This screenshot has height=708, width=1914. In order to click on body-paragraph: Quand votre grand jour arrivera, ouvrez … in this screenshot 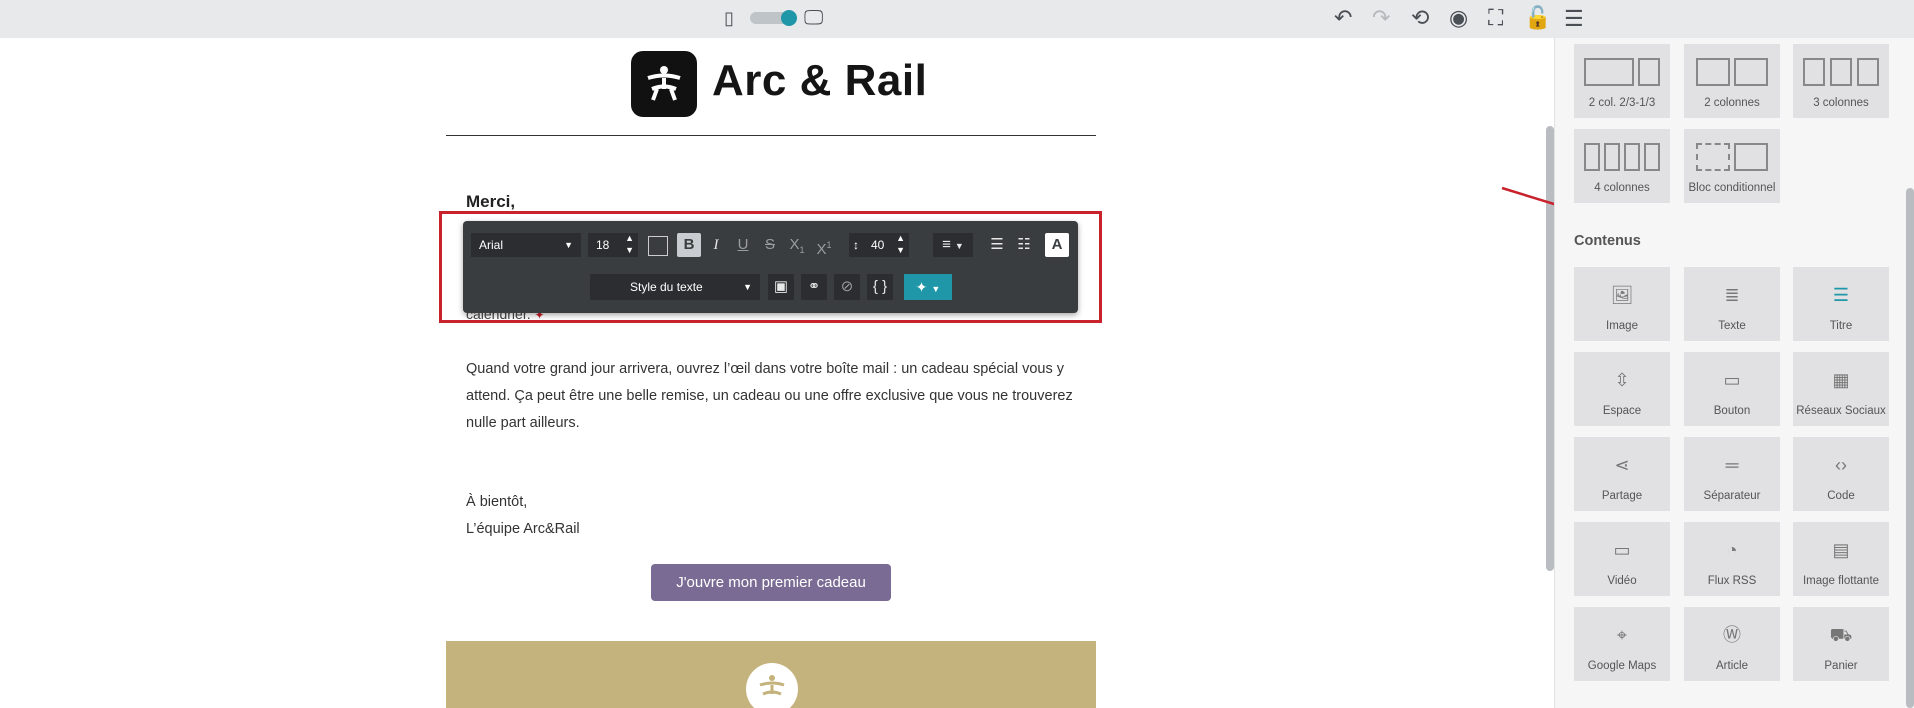, I will do `click(771, 396)`.